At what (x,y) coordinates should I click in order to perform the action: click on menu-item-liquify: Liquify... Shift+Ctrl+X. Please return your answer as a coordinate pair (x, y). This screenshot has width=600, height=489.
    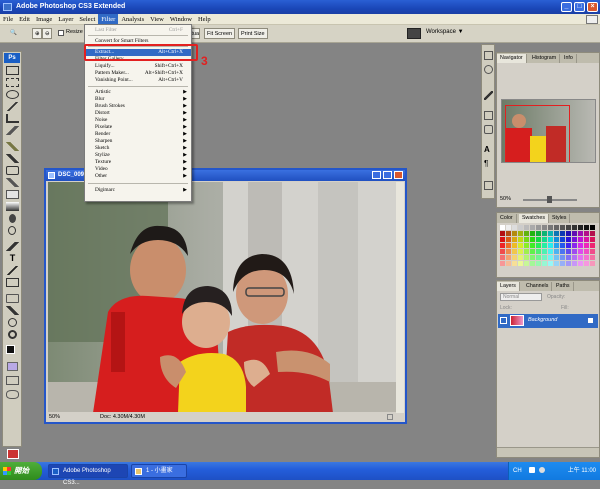
    Looking at the image, I should click on (138, 66).